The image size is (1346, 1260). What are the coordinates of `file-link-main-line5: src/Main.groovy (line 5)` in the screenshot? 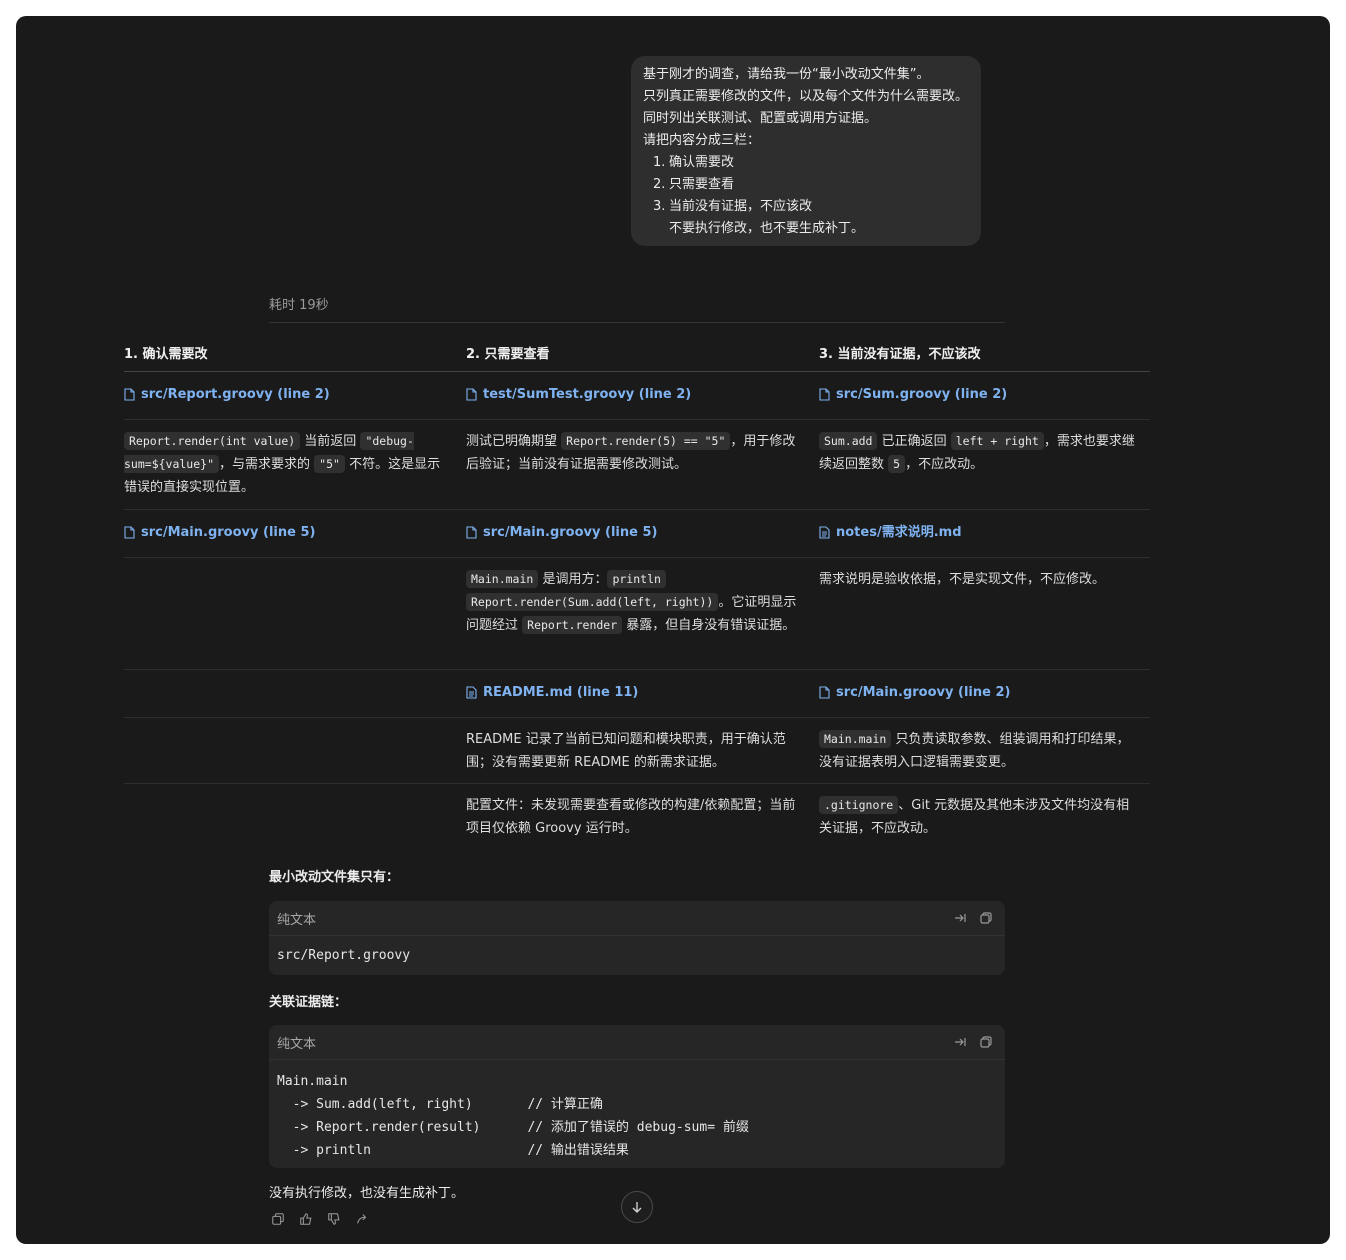 It's located at (561, 532).